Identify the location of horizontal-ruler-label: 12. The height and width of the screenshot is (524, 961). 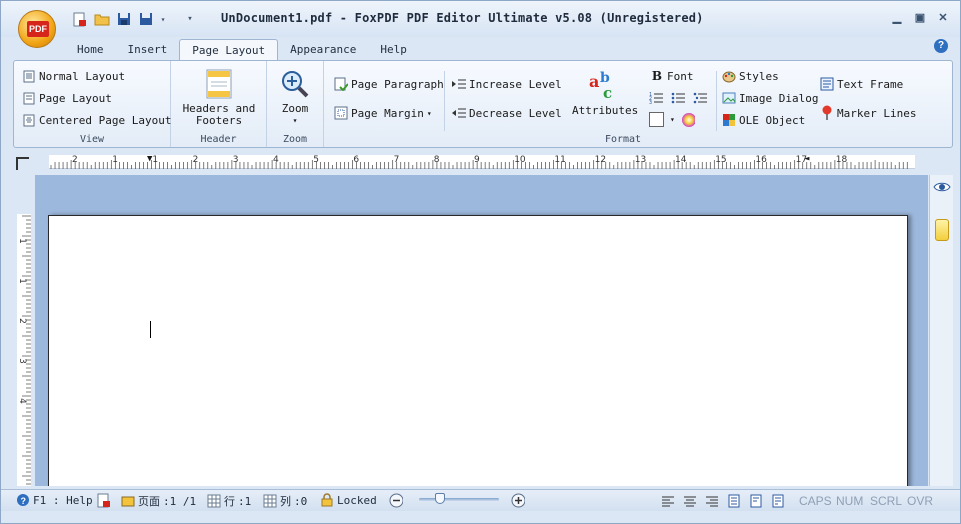
(600, 160).